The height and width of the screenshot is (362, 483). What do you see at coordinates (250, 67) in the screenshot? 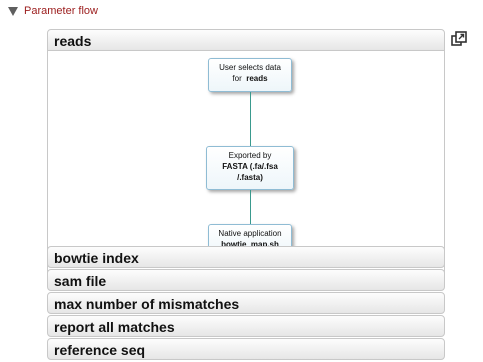
I see `node-text: User selects data` at bounding box center [250, 67].